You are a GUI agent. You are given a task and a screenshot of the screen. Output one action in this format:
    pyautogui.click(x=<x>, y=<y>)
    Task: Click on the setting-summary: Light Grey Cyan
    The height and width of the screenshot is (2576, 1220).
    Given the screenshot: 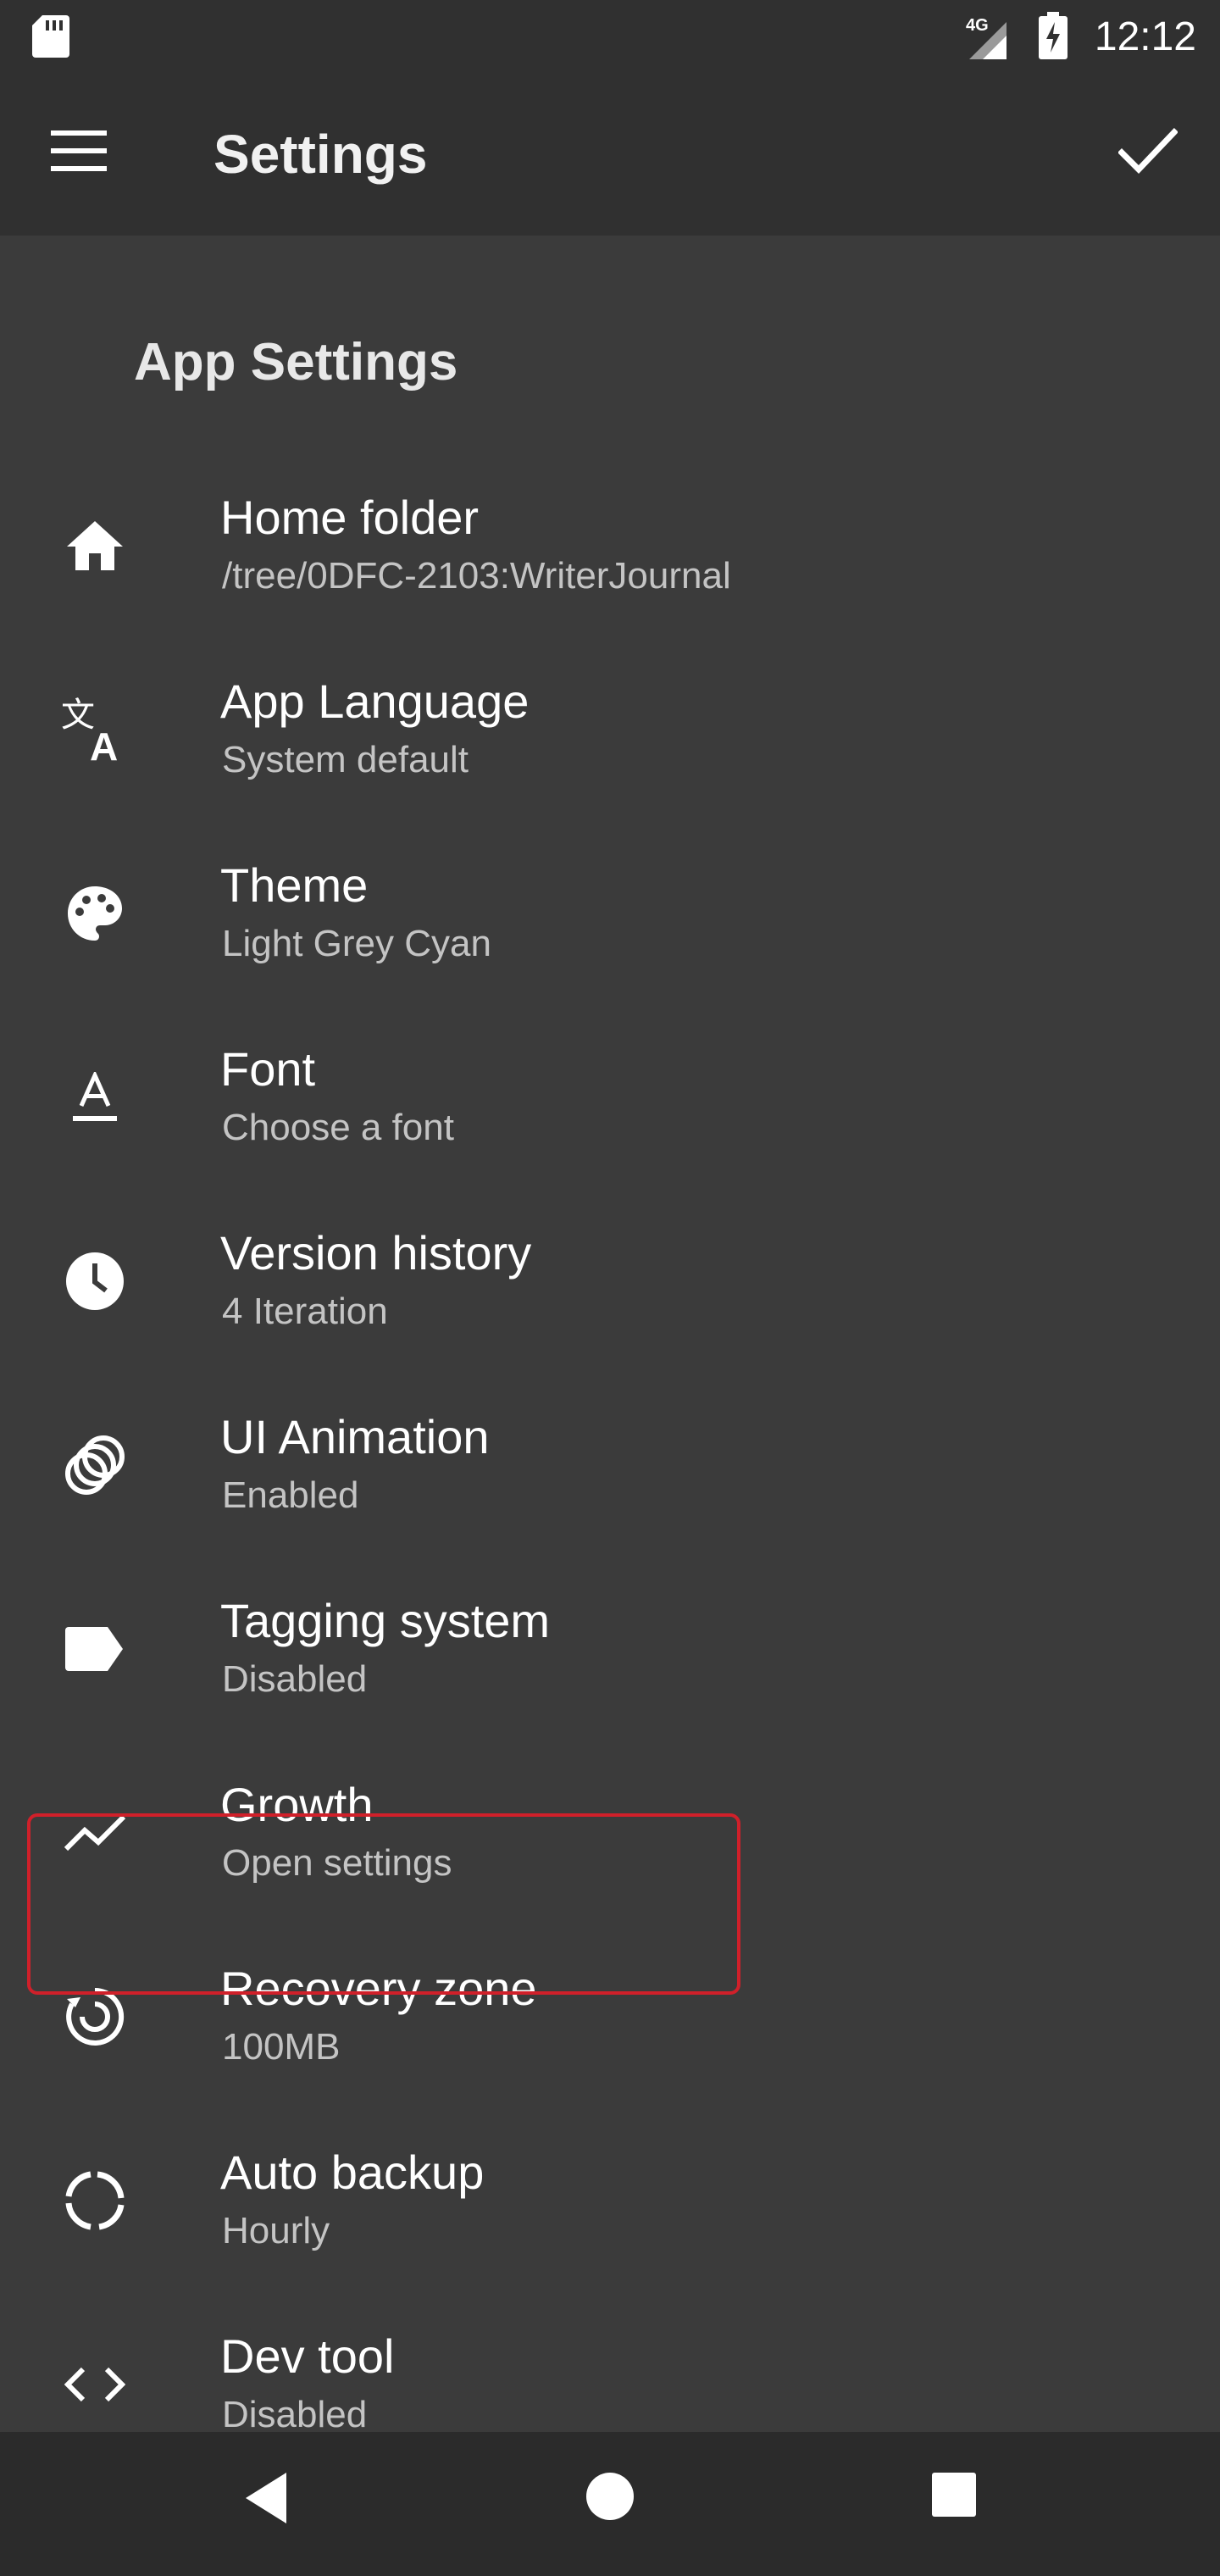 What is the action you would take?
    pyautogui.click(x=356, y=943)
    